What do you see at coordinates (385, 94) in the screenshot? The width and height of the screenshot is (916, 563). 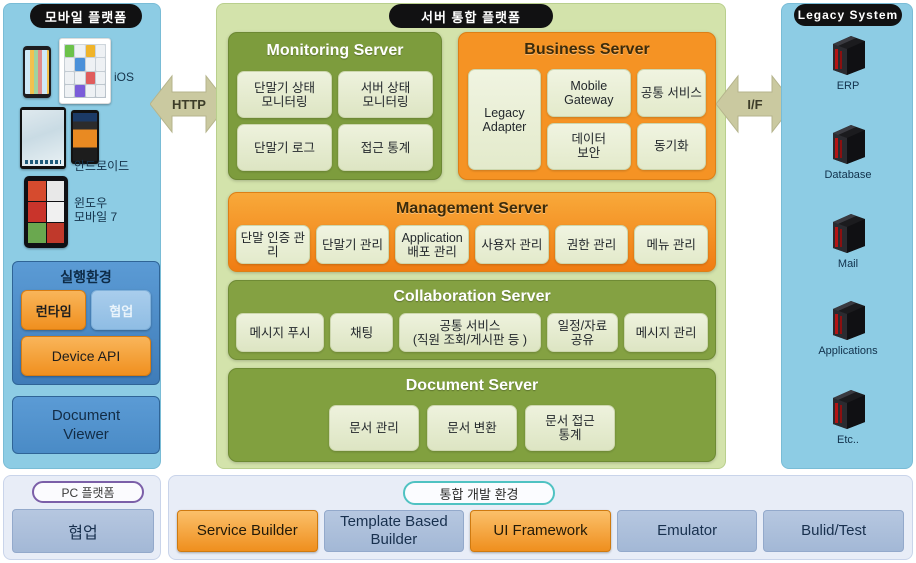 I see `tile-server-status-monitoring: 서버 상태 모니터링` at bounding box center [385, 94].